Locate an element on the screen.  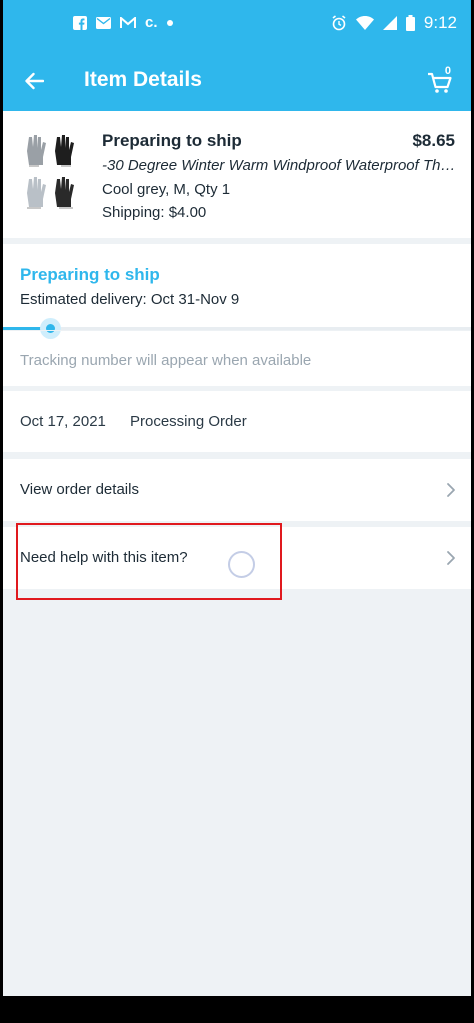
timeline-event: Oct 17, 2021 Processing Order is located at coordinates (237, 421).